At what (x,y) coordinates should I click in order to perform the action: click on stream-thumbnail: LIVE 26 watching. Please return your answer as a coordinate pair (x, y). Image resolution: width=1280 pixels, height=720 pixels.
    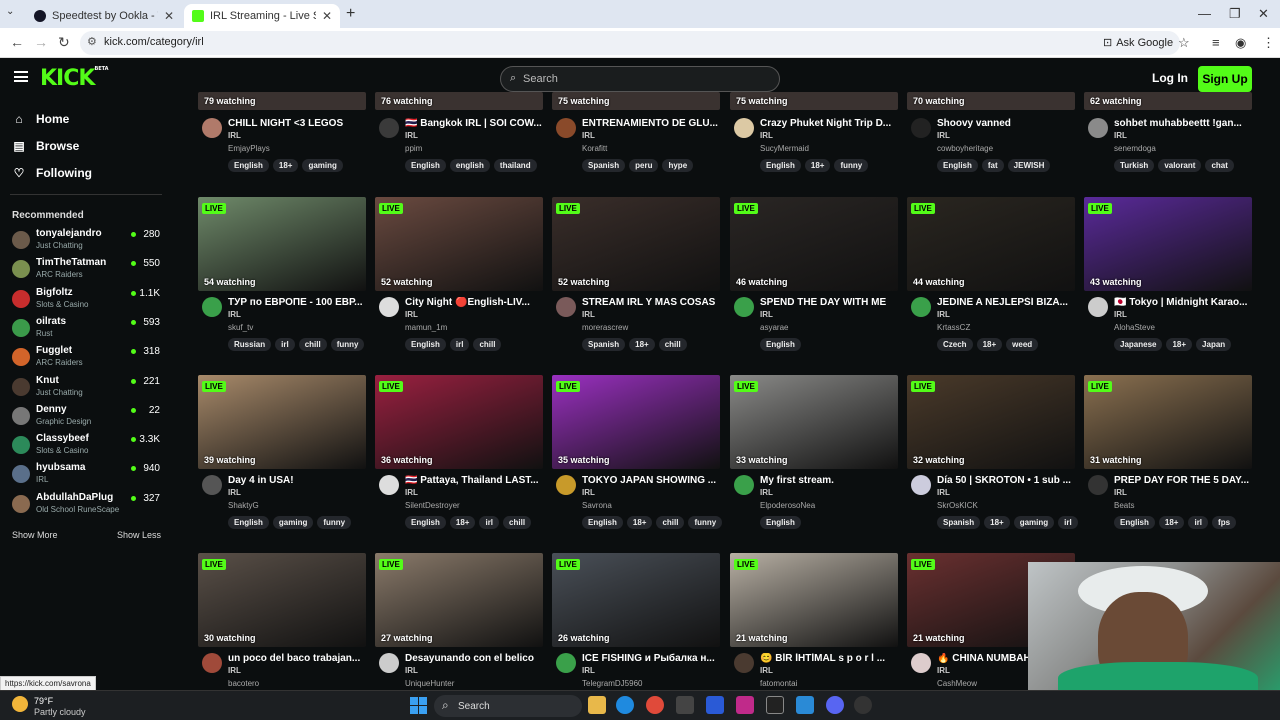
    Looking at the image, I should click on (636, 600).